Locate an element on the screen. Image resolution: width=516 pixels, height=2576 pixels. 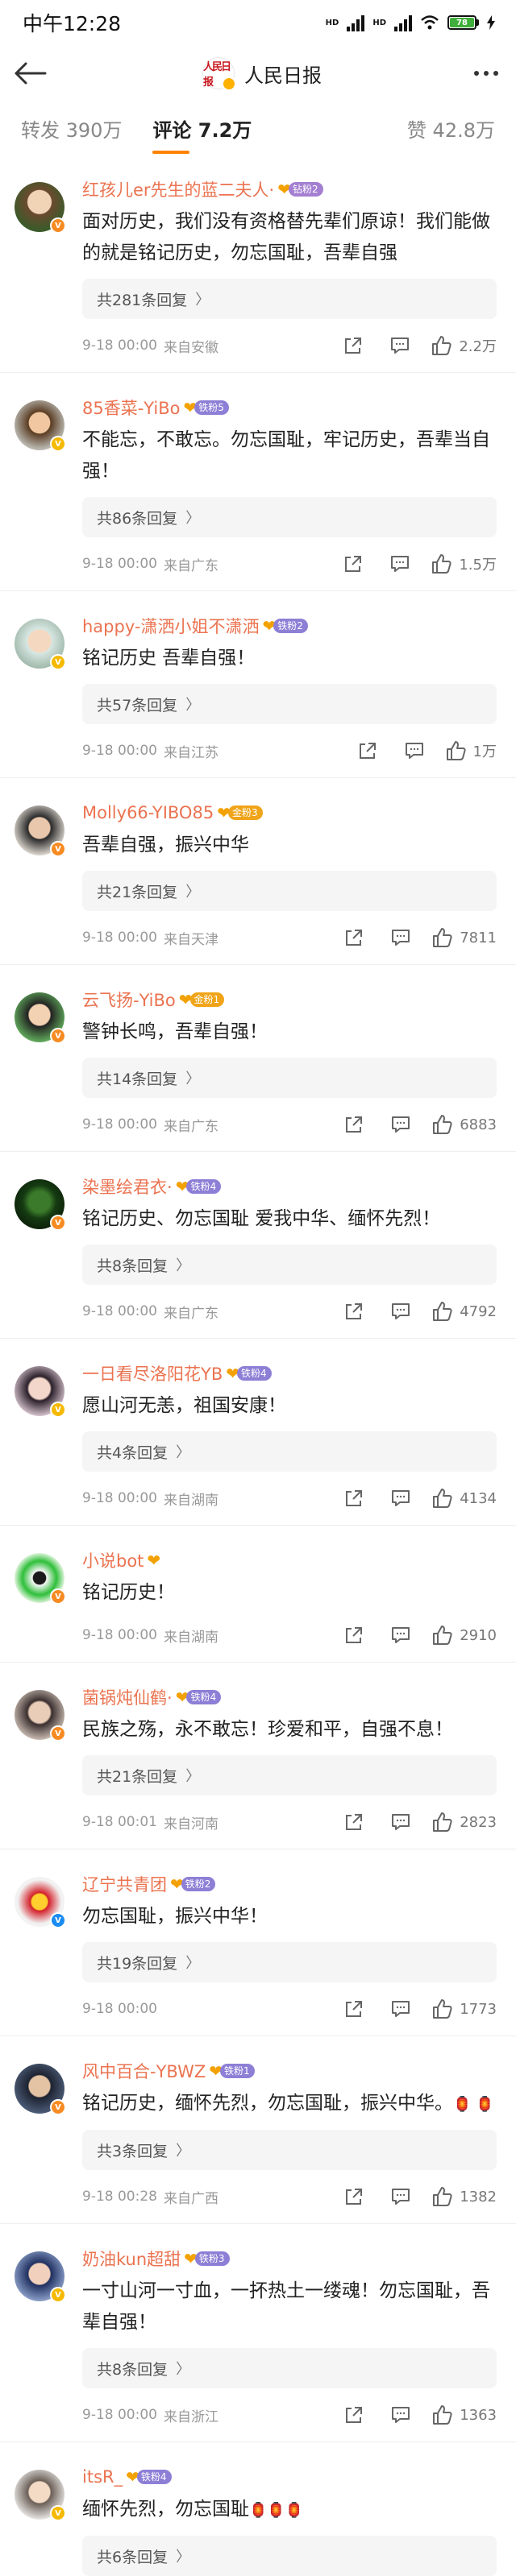
comment-author: 染墨绘君衣· is located at coordinates (127, 1186).